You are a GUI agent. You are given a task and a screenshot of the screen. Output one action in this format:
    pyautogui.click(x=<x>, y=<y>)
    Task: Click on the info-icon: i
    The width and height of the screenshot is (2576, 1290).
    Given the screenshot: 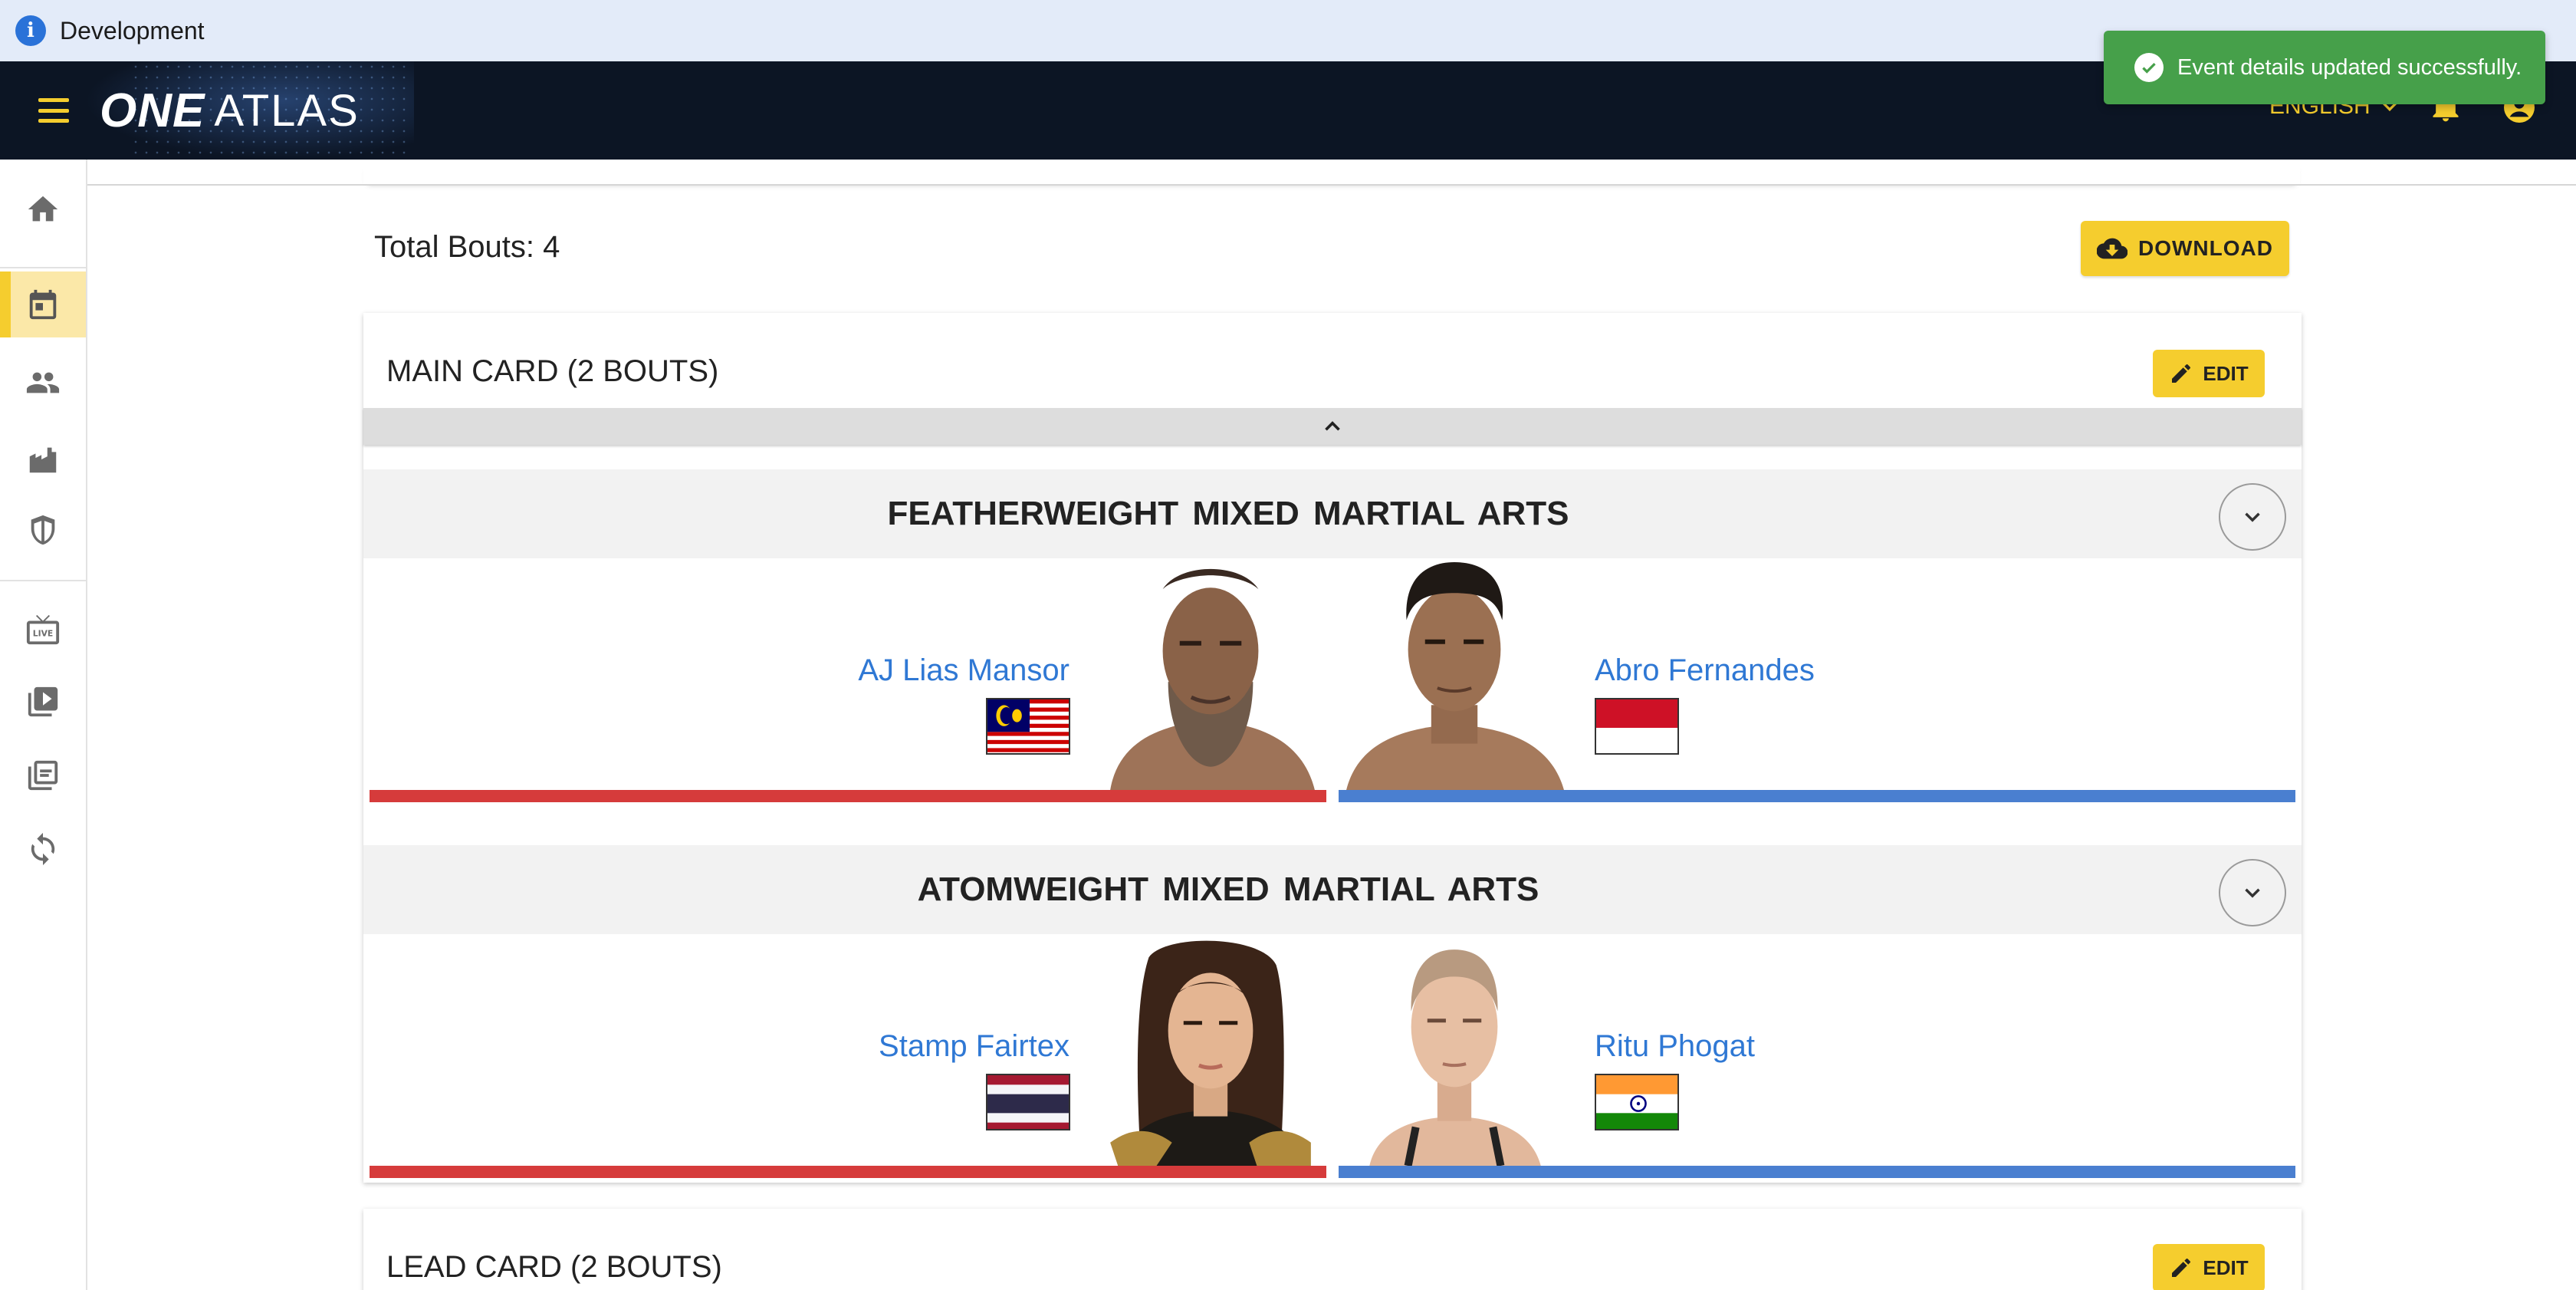 What is the action you would take?
    pyautogui.click(x=30, y=30)
    